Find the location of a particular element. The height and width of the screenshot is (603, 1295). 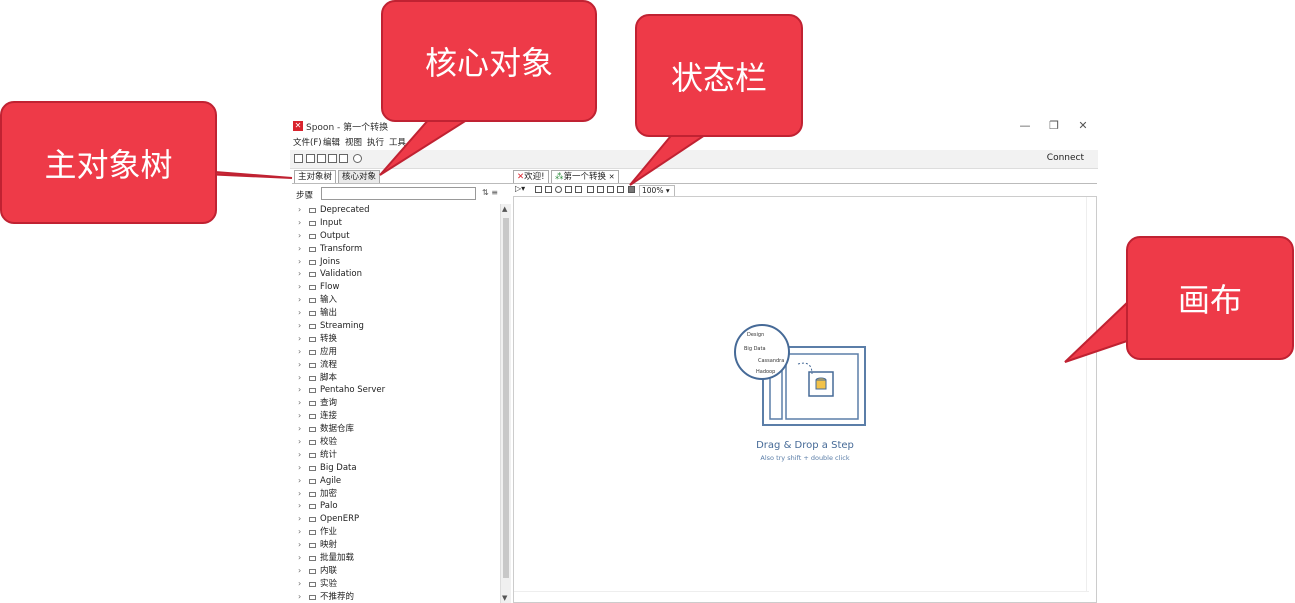

callout-canvas: 画布 is located at coordinates (1210, 298).